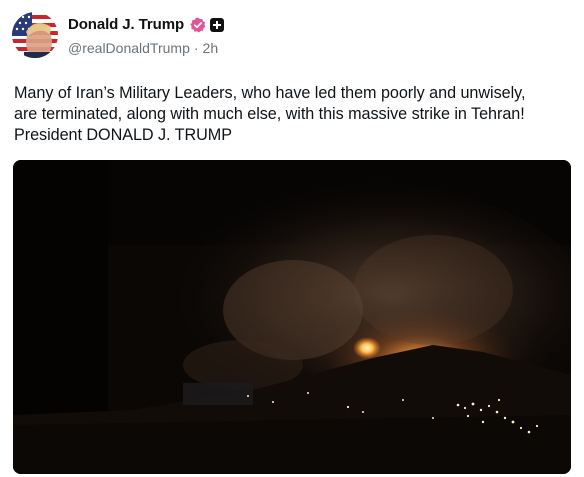 The height and width of the screenshot is (477, 584). I want to click on add-plus-icon, so click(217, 24).